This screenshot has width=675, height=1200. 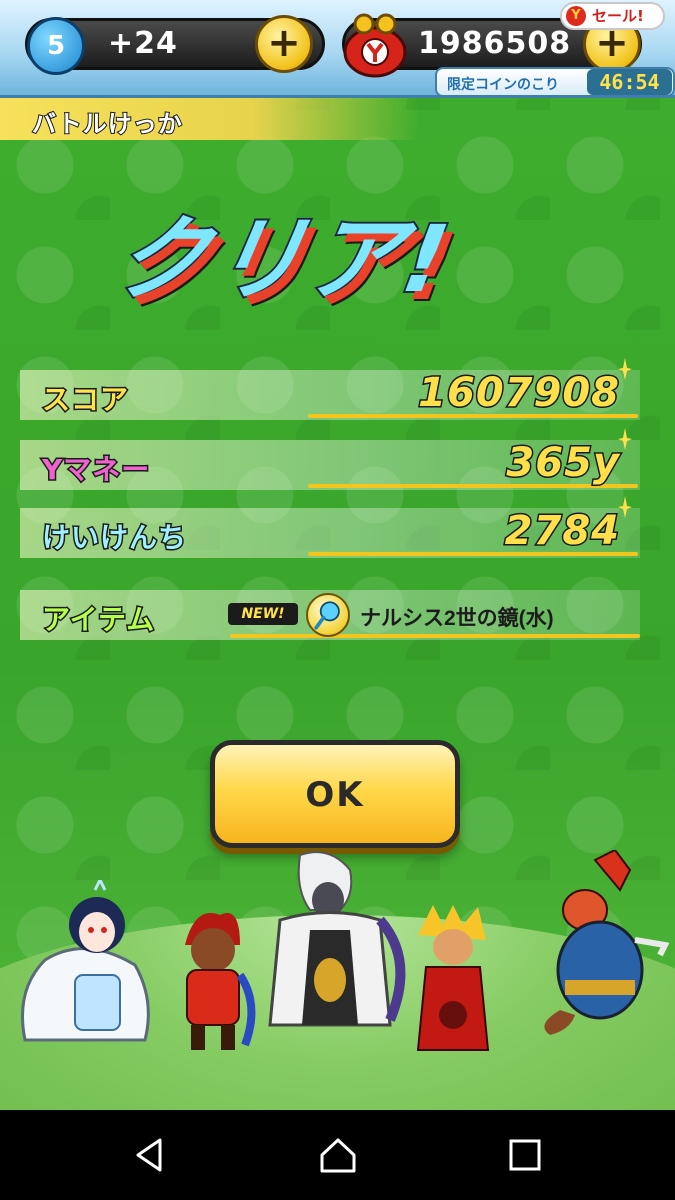 I want to click on score-row: スコア 1607908, so click(x=330, y=389).